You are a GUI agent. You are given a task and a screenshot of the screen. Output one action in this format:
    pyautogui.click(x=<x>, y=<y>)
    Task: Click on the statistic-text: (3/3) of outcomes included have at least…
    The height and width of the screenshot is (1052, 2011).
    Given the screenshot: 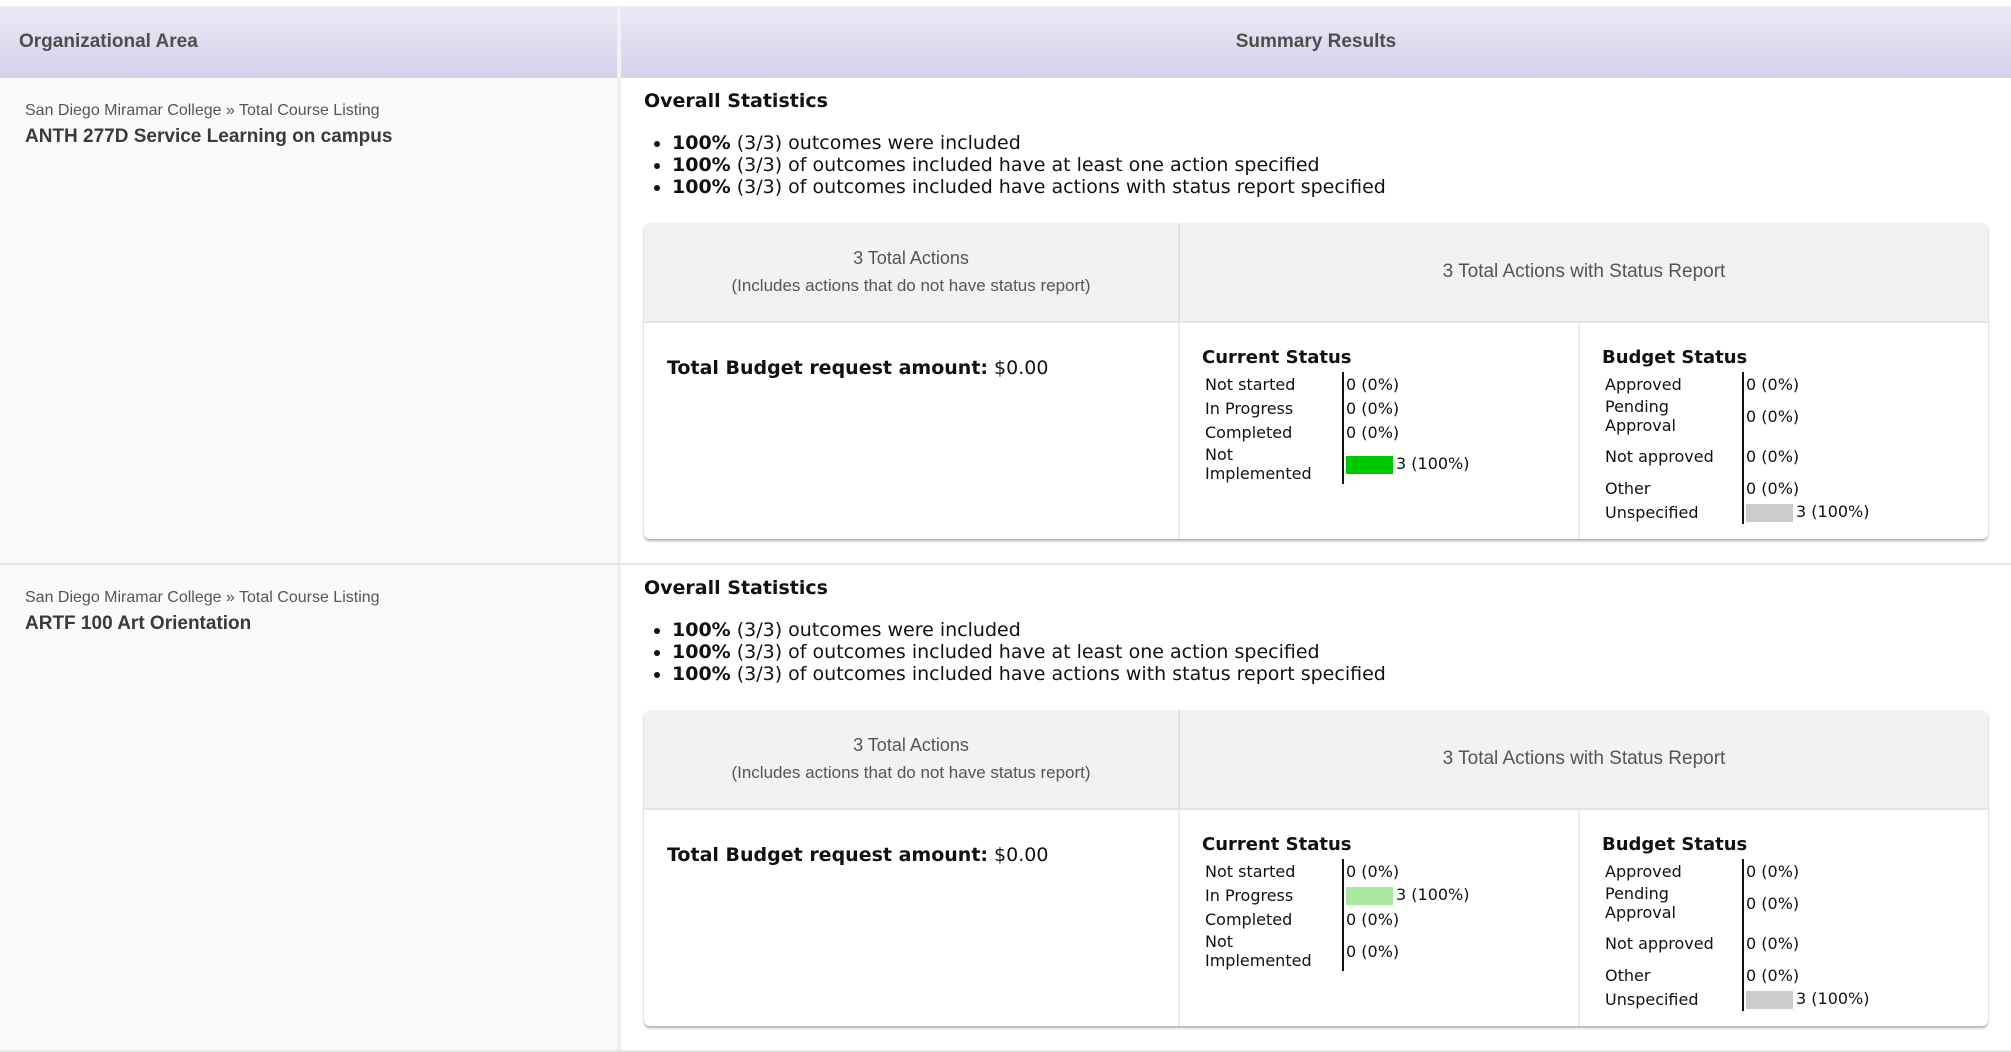 What is the action you would take?
    pyautogui.click(x=1025, y=652)
    